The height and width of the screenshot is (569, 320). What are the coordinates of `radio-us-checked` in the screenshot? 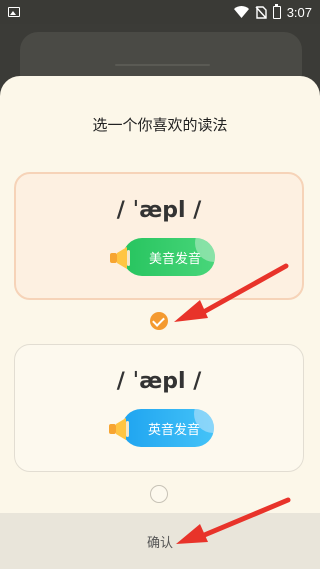 It's located at (159, 321).